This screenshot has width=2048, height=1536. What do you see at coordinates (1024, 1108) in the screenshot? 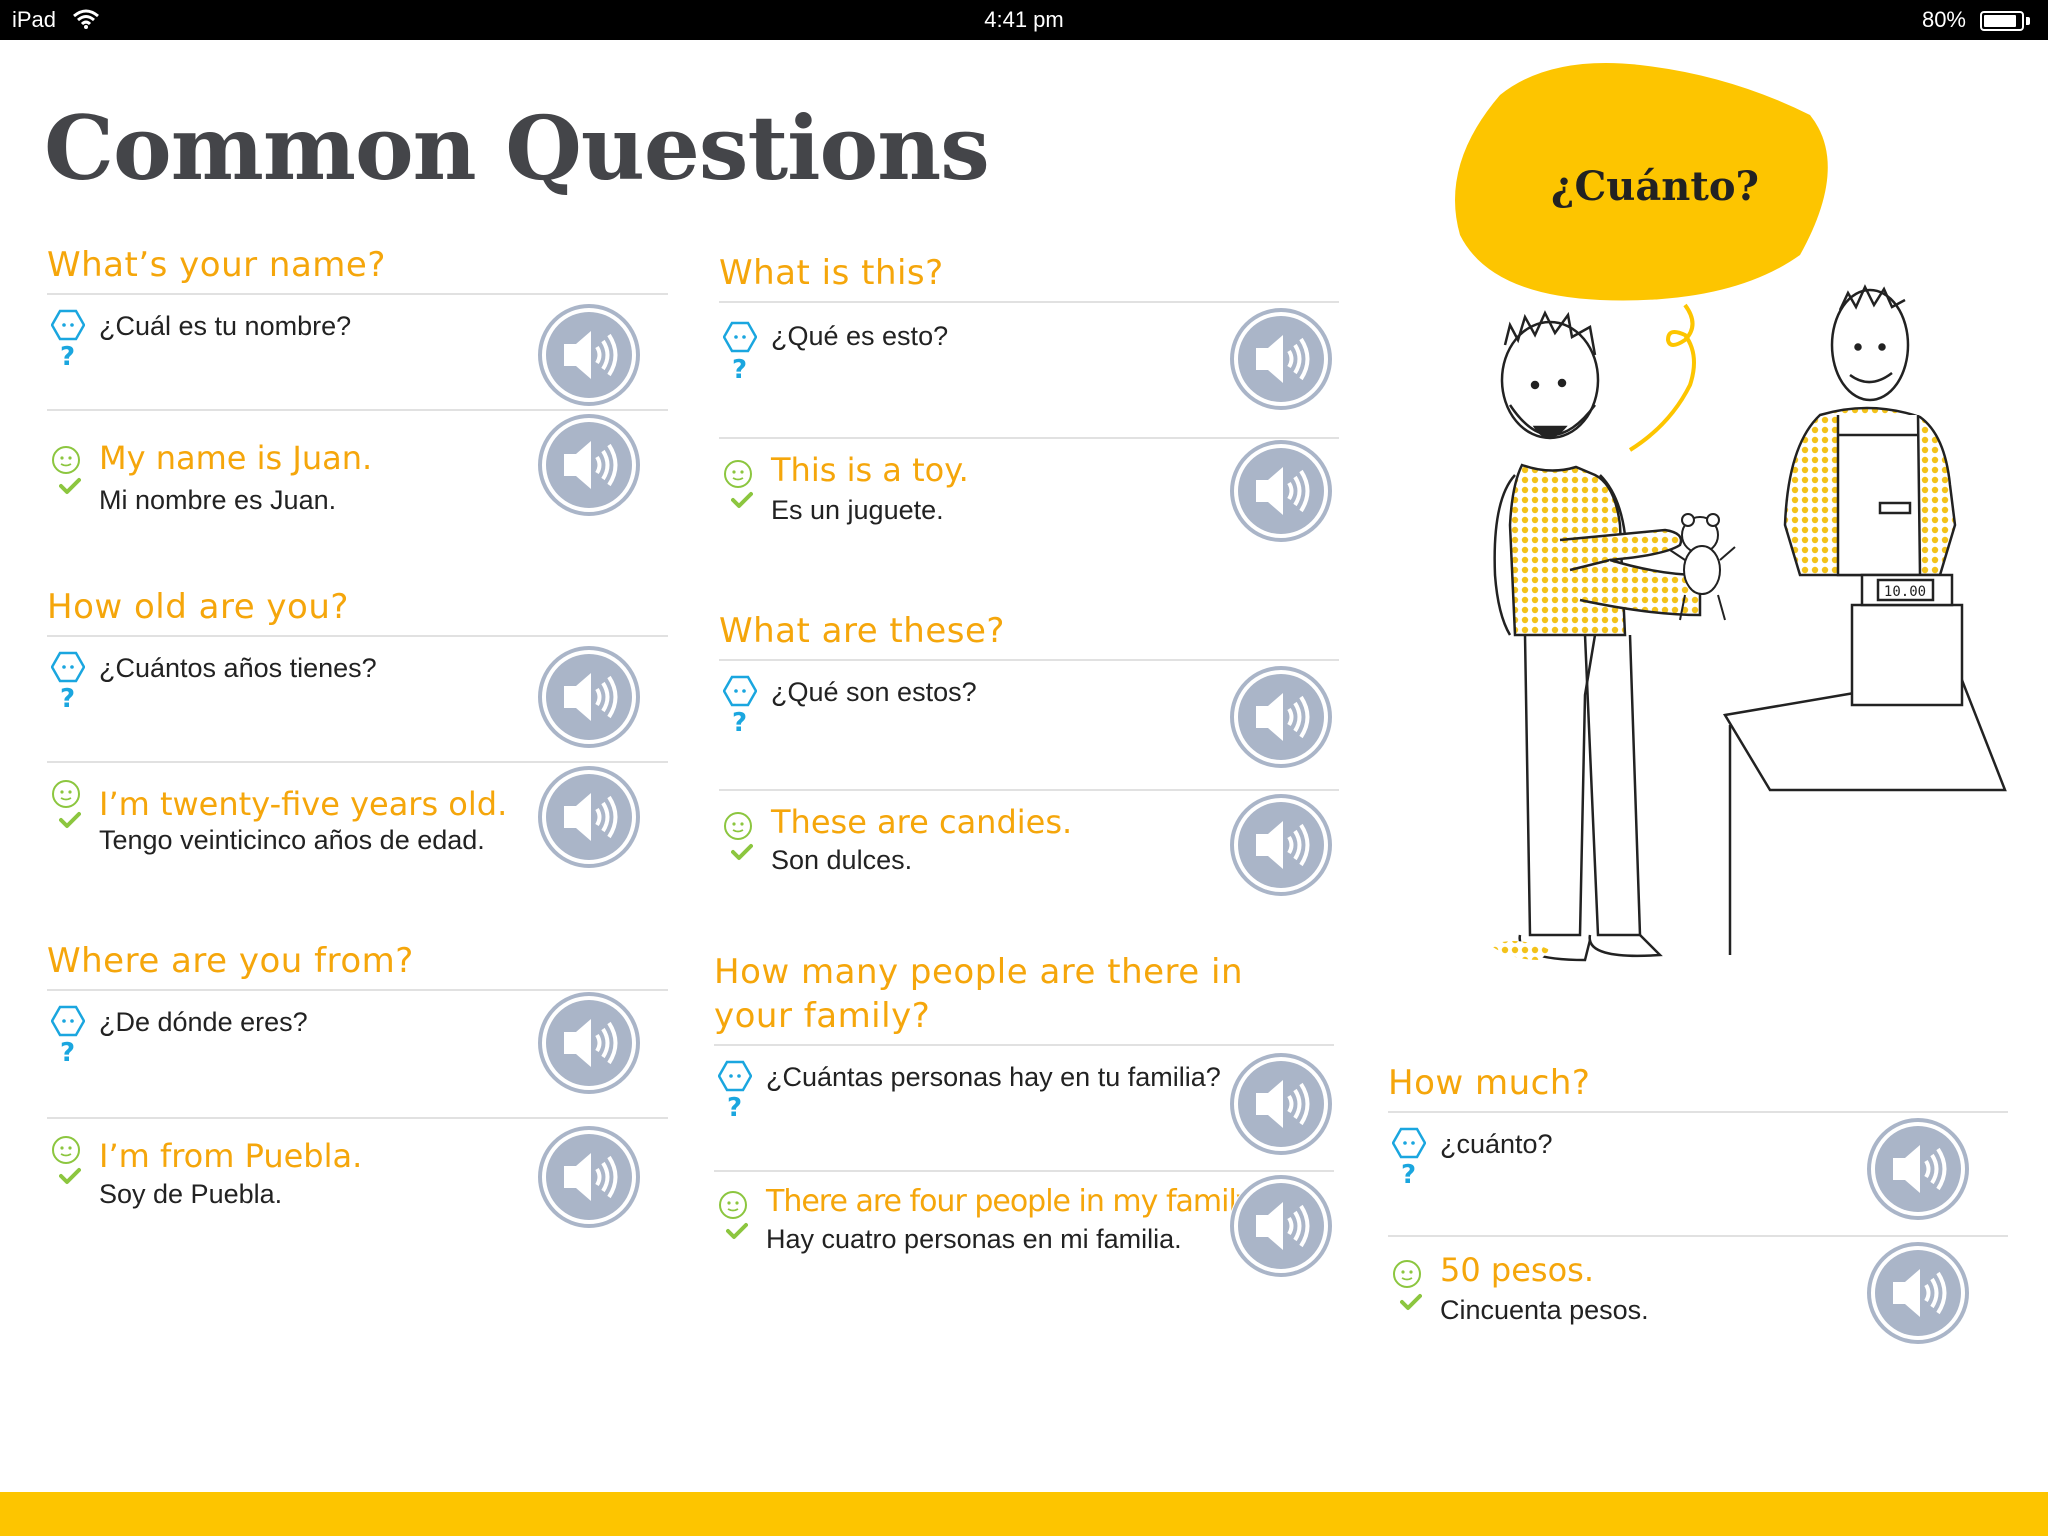
I see `question-row: ? ¿Cuántas personas hay en tu familia?` at bounding box center [1024, 1108].